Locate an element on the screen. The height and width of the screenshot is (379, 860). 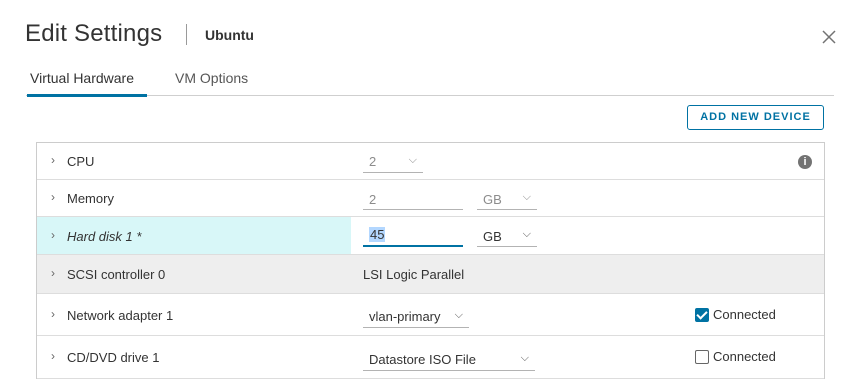
hard-disk-unit-select: GB ⌵ is located at coordinates (507, 236).